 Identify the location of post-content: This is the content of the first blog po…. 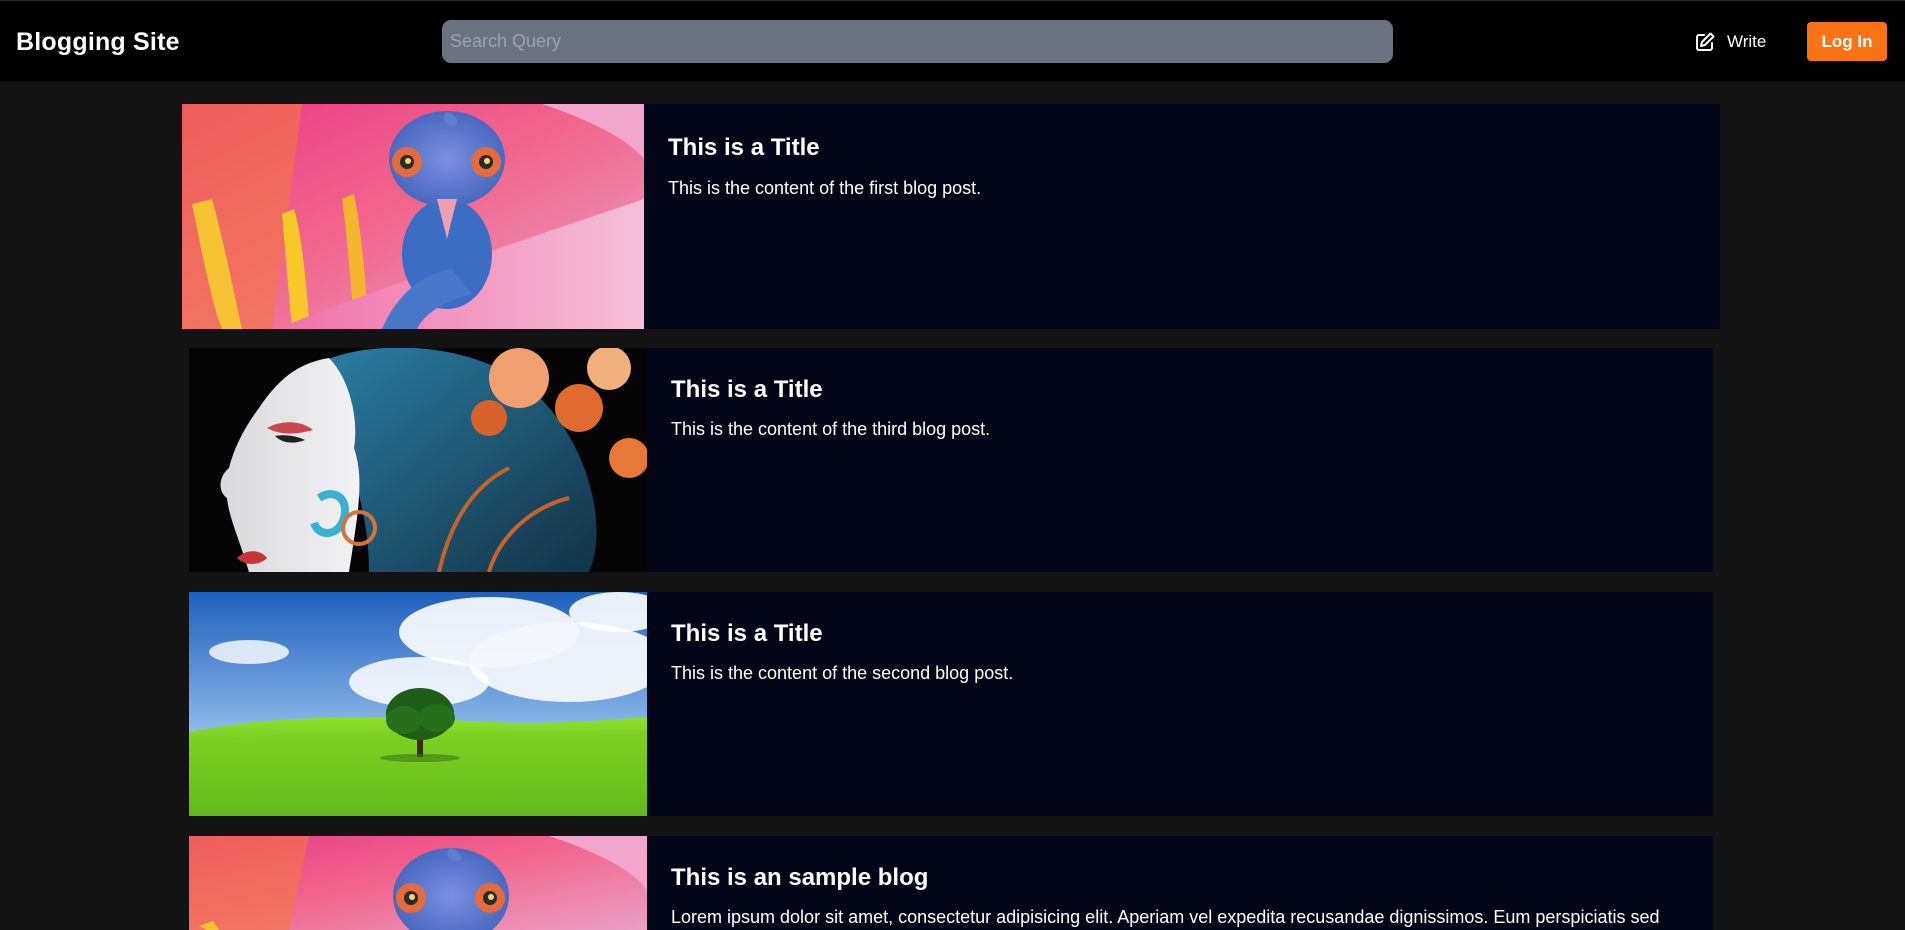
(825, 188).